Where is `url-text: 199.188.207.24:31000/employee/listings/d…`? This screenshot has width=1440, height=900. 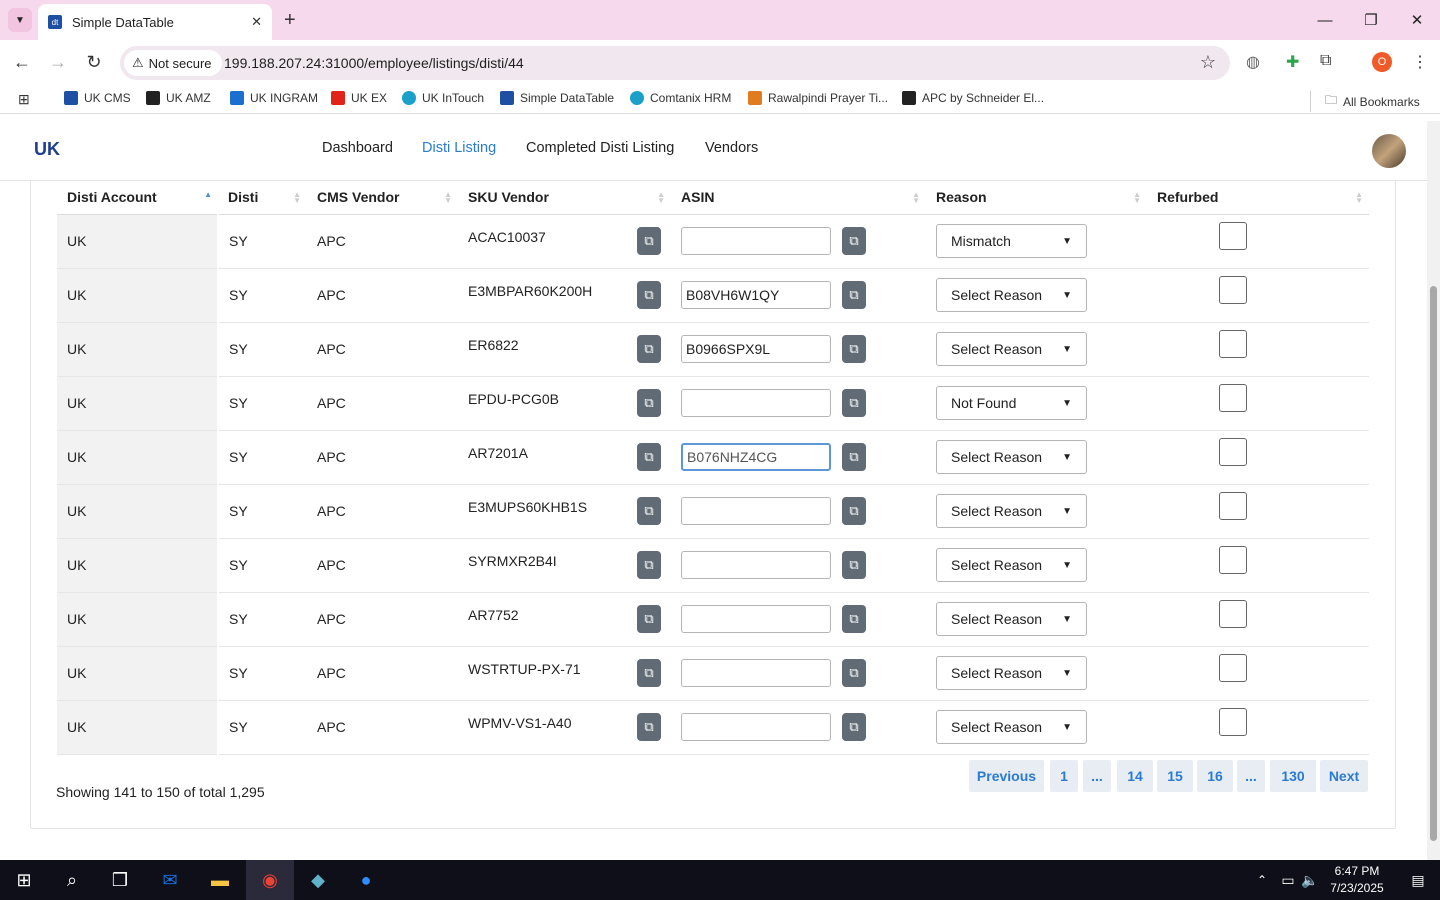 url-text: 199.188.207.24:31000/employee/listings/d… is located at coordinates (374, 63).